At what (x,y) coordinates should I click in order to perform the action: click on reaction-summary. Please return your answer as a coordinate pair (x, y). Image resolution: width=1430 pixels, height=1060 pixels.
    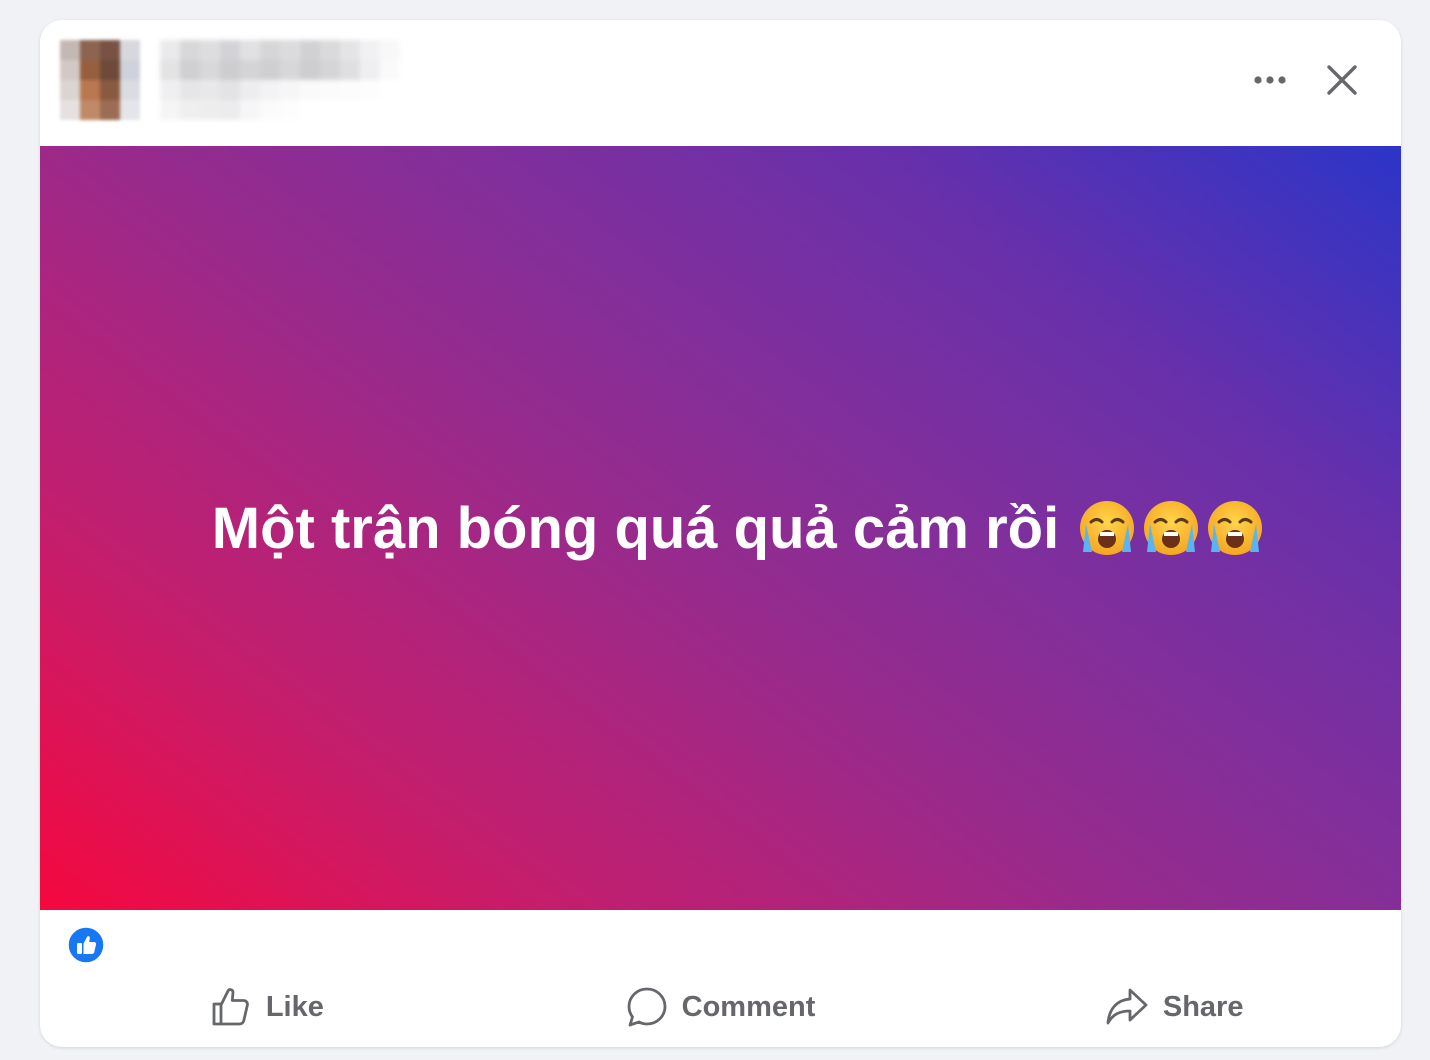
    Looking at the image, I should click on (86, 945).